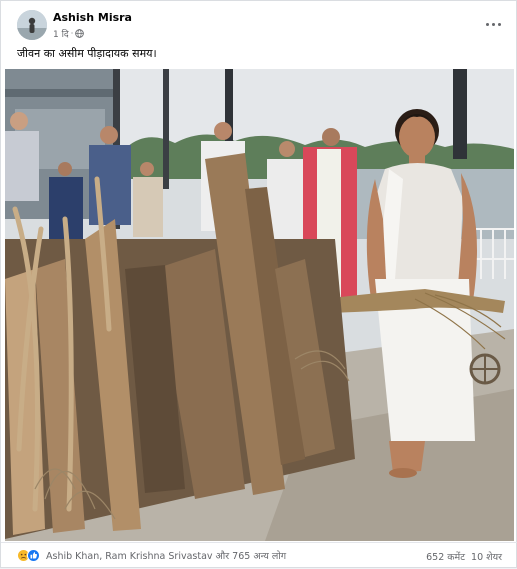 The width and height of the screenshot is (517, 569). Describe the element at coordinates (259, 23) in the screenshot. I see `post-header: Ashish Misra 1 दि ·` at that location.